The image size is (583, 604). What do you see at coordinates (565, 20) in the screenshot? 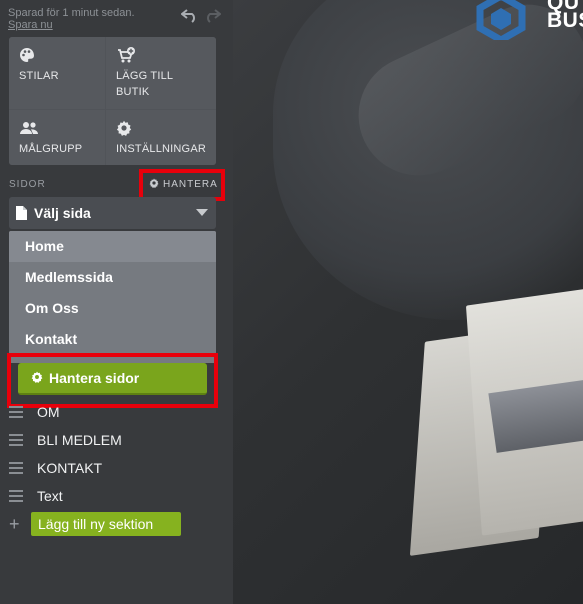
I see `logo-text-line-2: BUS` at bounding box center [565, 20].